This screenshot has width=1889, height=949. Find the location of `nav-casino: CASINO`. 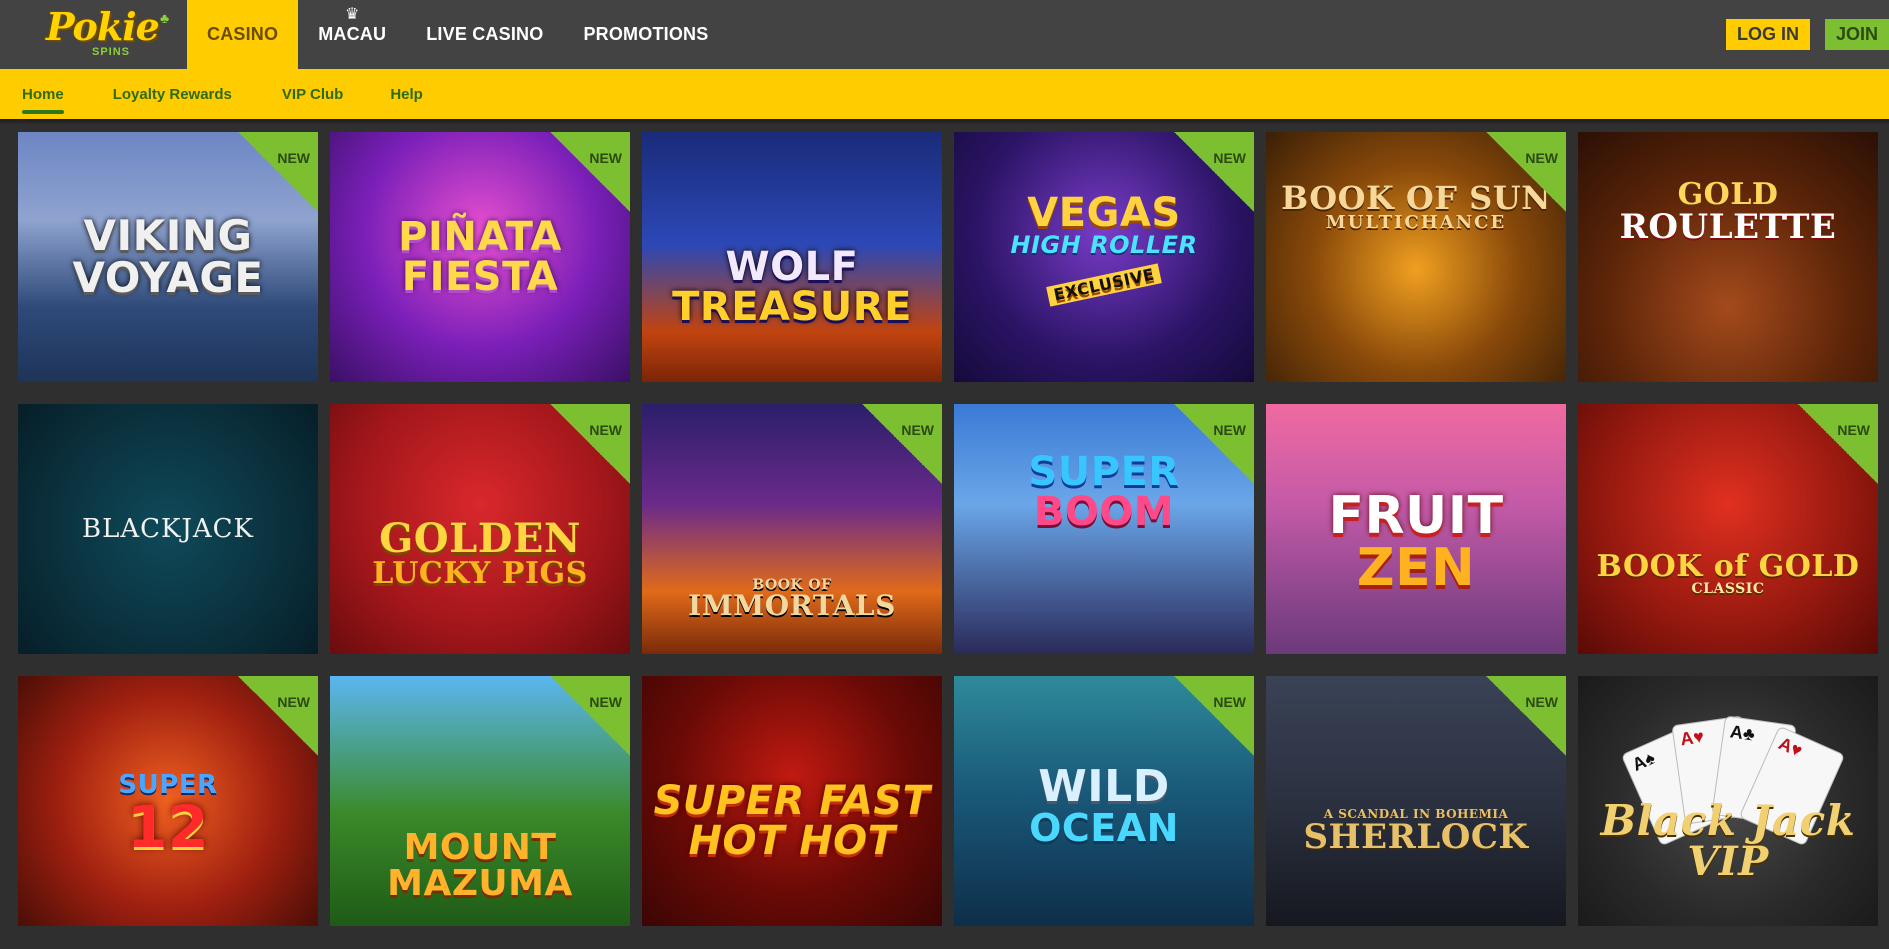

nav-casino: CASINO is located at coordinates (243, 34).